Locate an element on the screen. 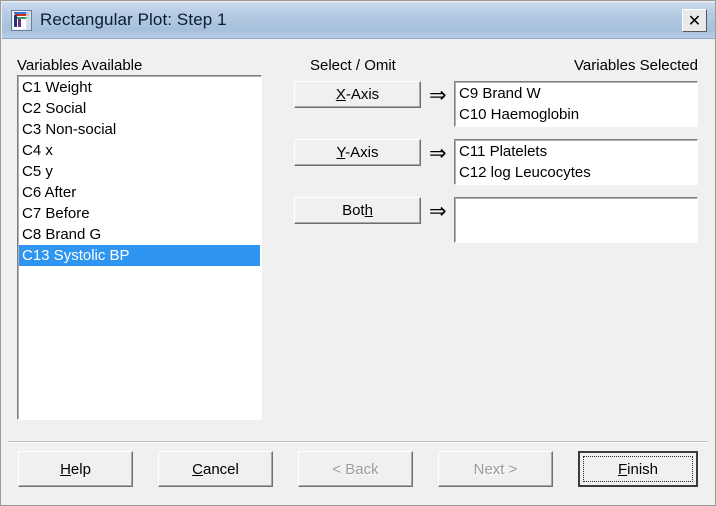 The height and width of the screenshot is (506, 716). finish-label-rest: inish is located at coordinates (643, 469).